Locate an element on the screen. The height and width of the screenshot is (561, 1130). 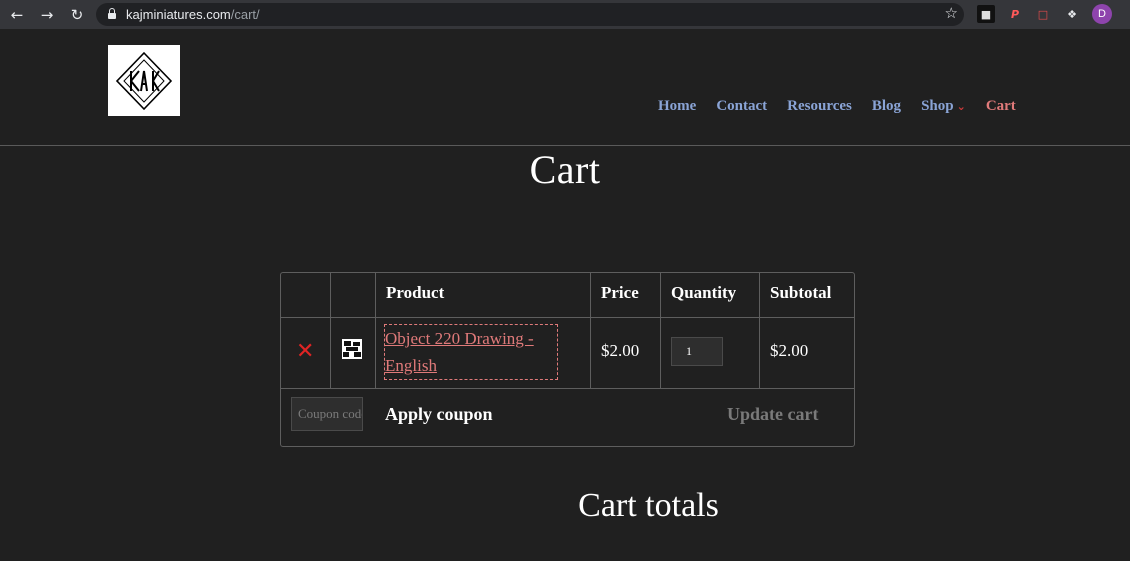
lock-icon is located at coordinates (112, 13).